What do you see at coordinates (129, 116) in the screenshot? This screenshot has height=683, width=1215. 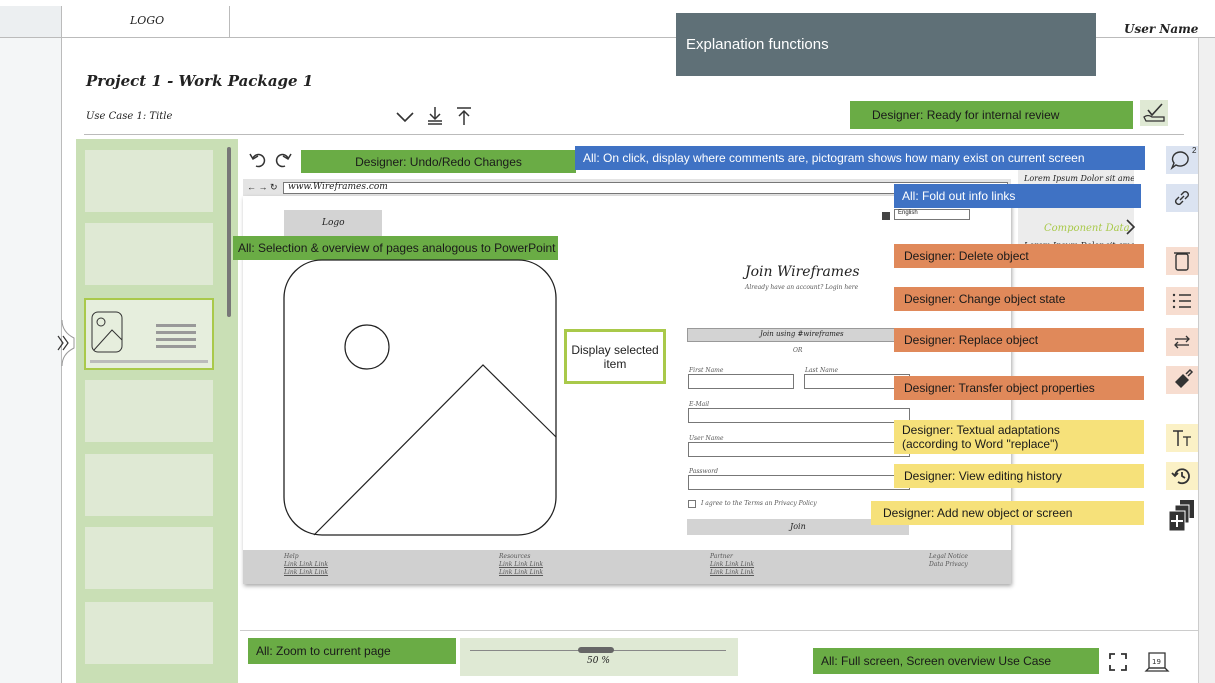 I see `usecase-select: Use Case 1: Title` at bounding box center [129, 116].